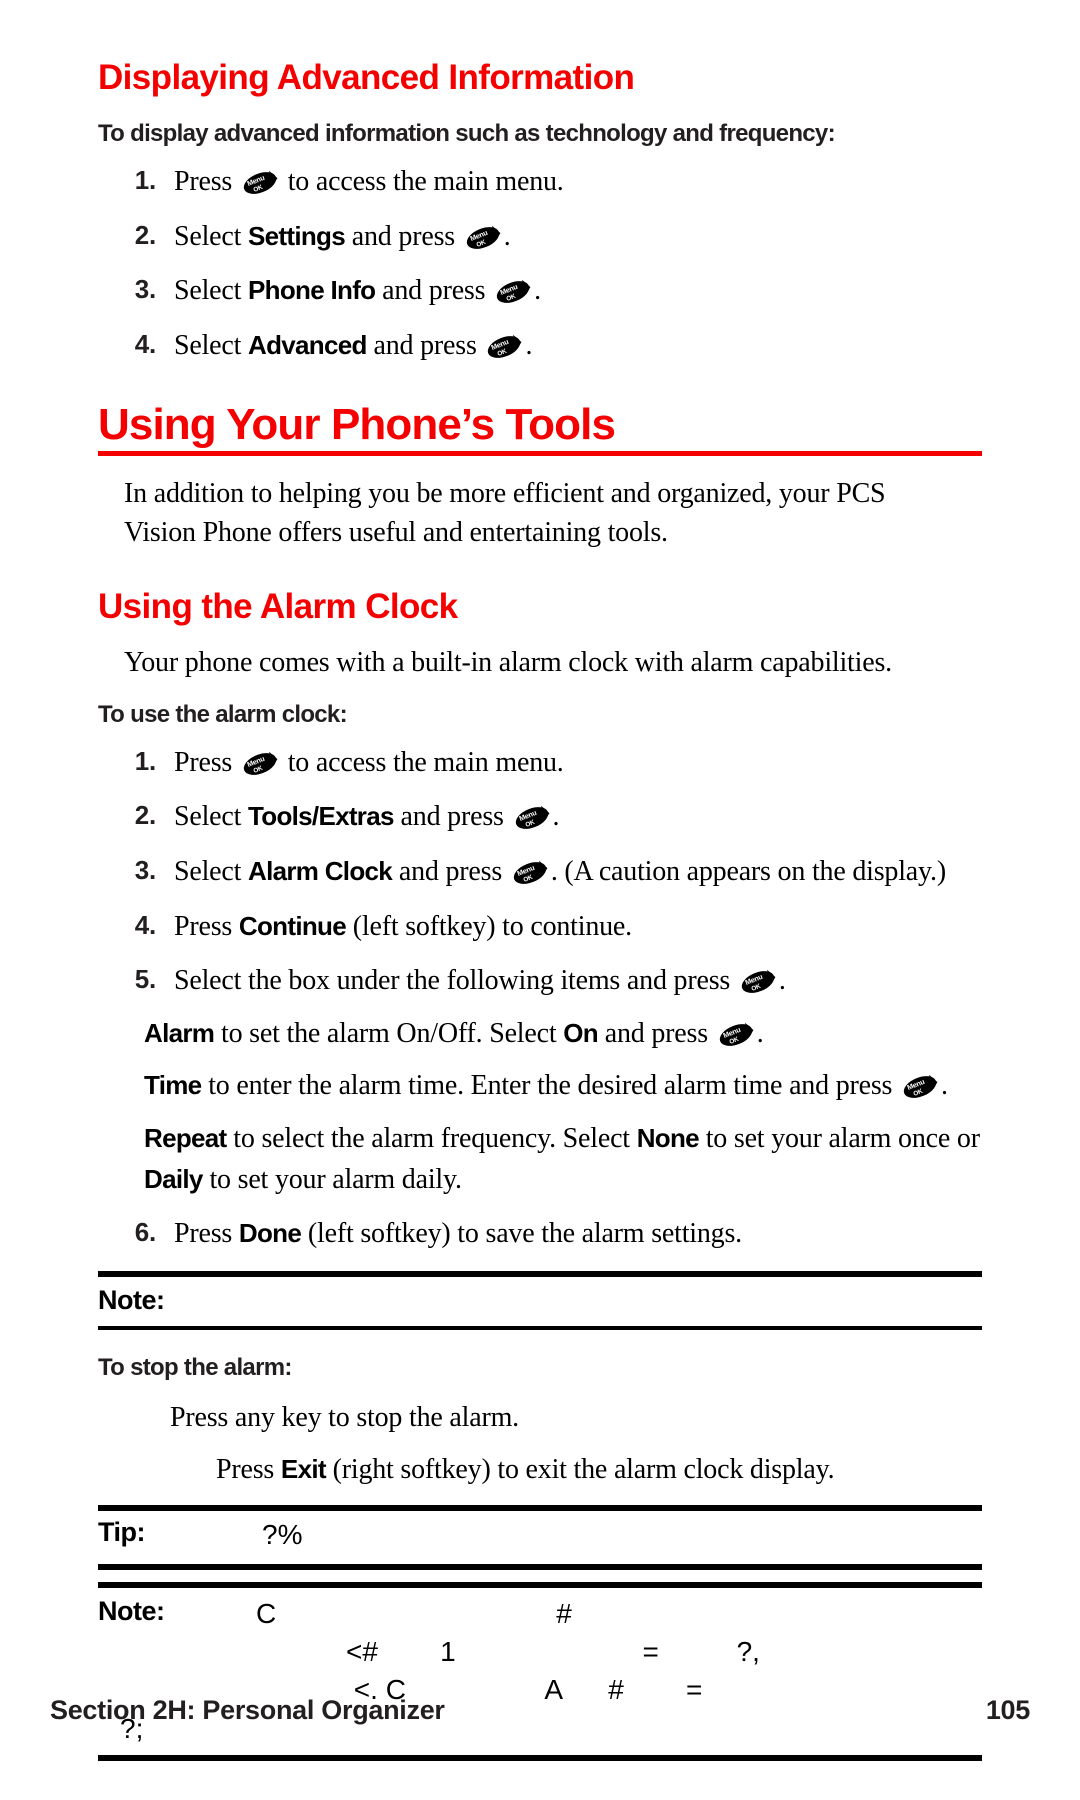 The height and width of the screenshot is (1800, 1080). I want to click on list-item: 4. Select Advanced and press Menu OK., so click(540, 346).